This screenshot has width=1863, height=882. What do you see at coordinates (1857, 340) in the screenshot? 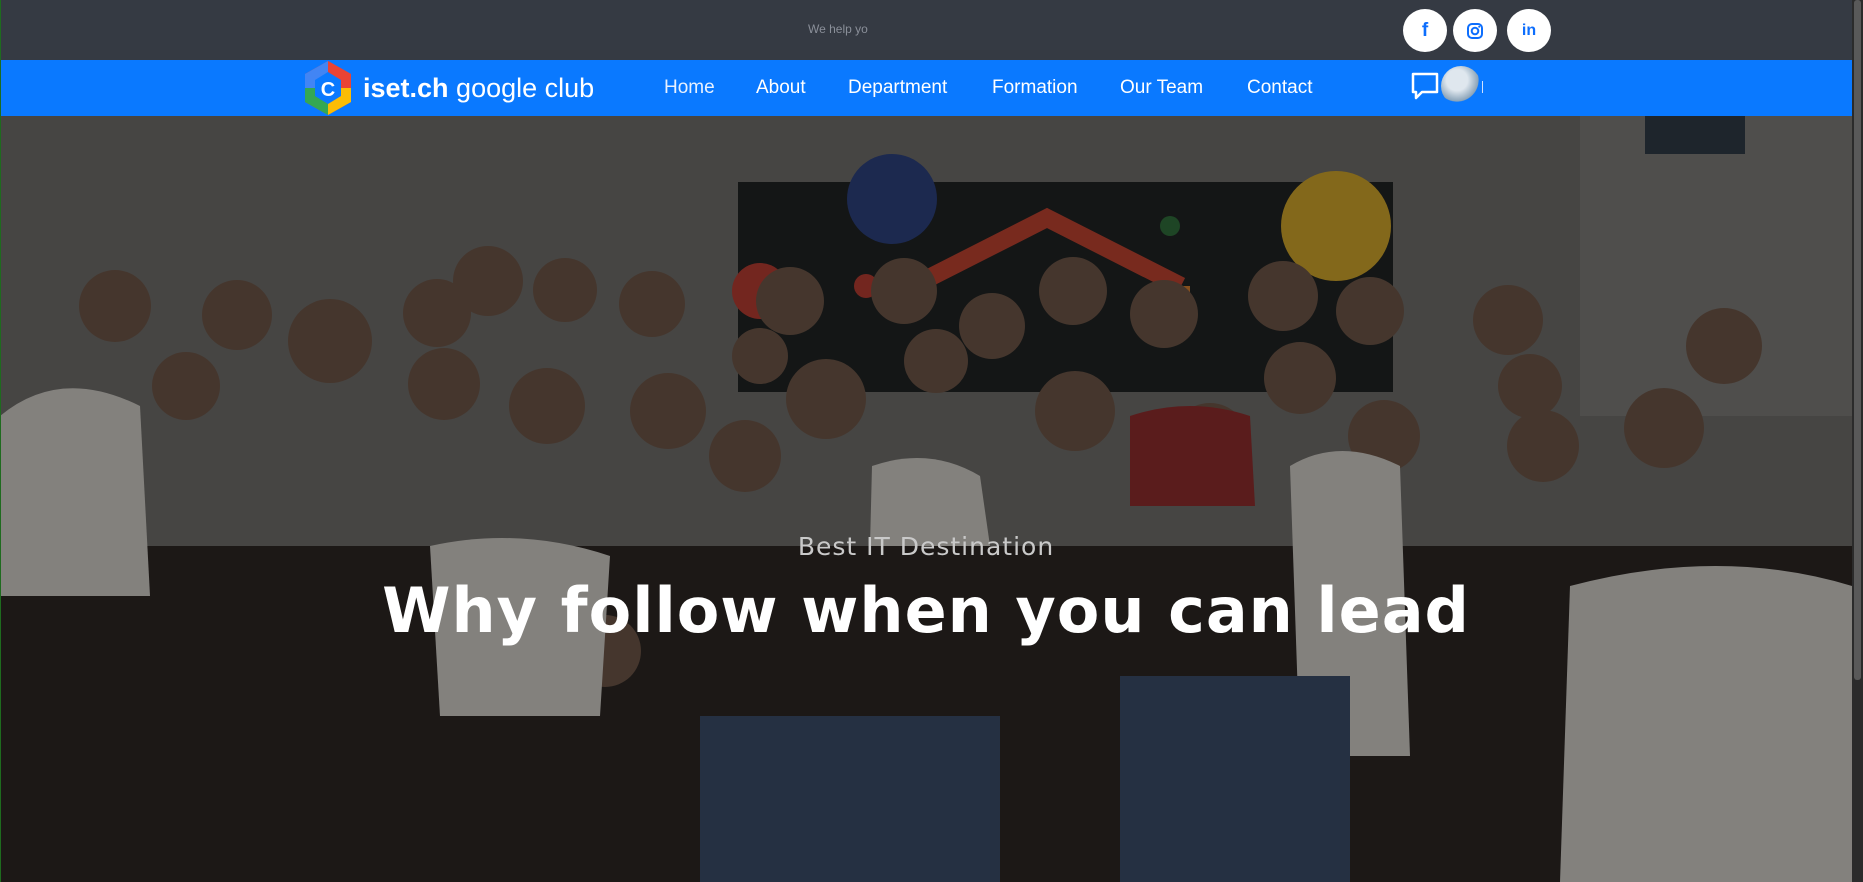
I see `scrollbar-thumb` at bounding box center [1857, 340].